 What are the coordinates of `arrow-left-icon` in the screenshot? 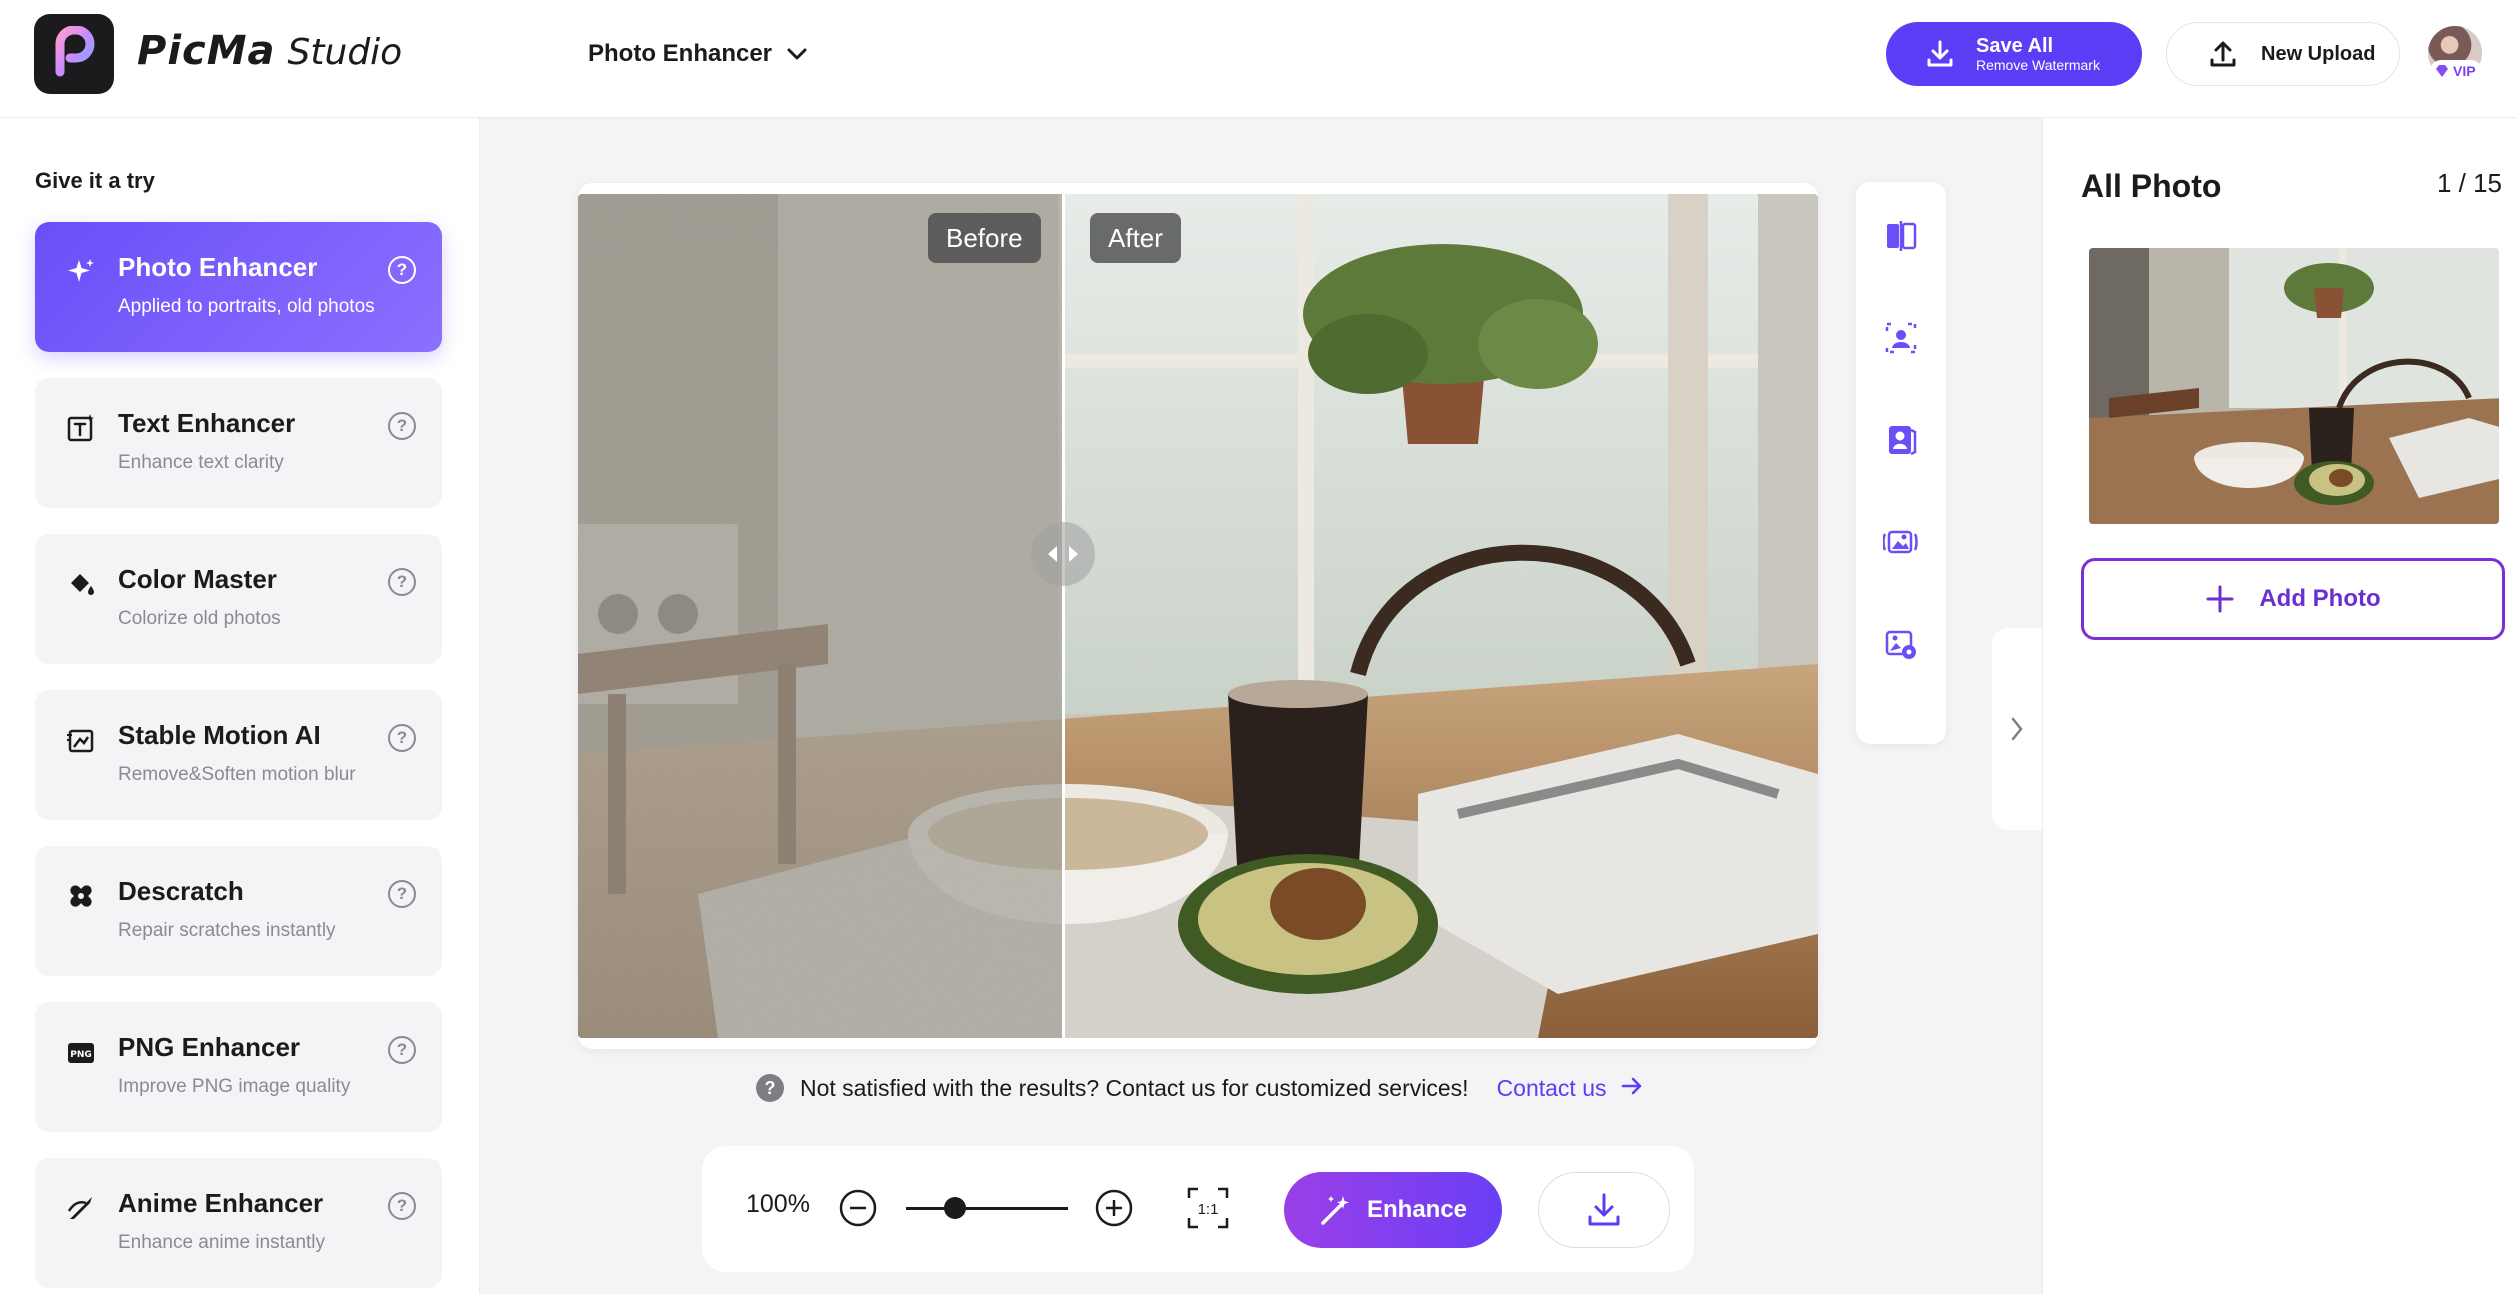 It's located at (1052, 554).